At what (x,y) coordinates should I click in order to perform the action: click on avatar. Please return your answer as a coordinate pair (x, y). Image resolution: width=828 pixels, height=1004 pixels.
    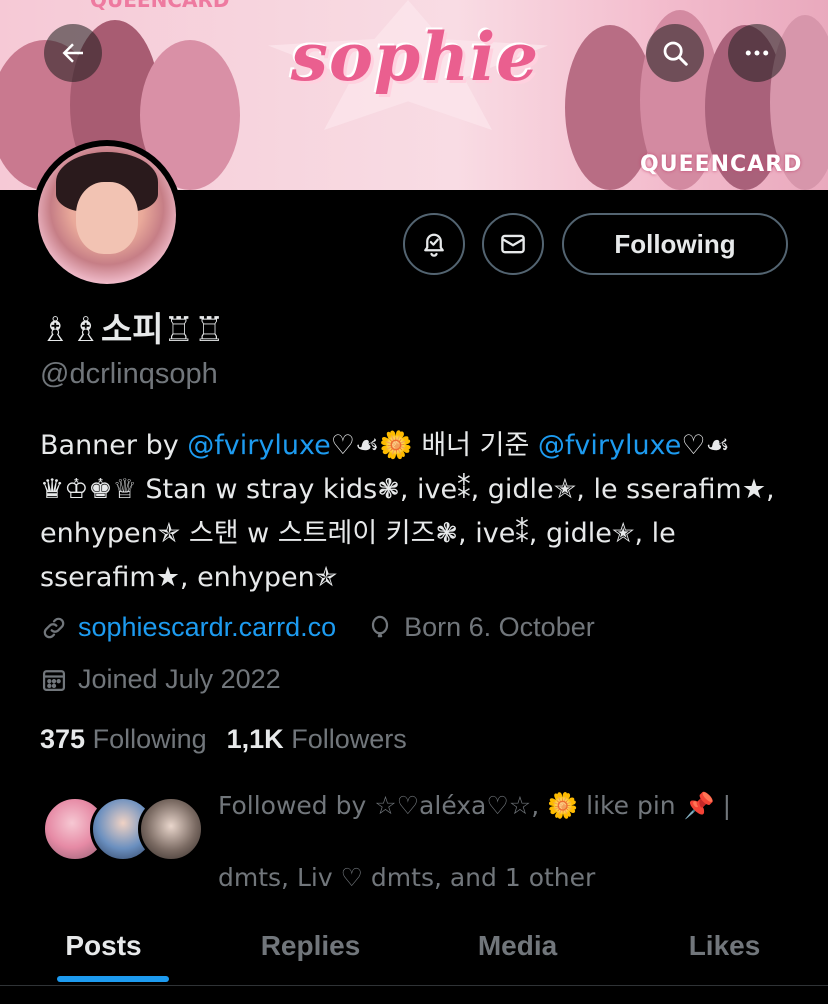
    Looking at the image, I should click on (171, 829).